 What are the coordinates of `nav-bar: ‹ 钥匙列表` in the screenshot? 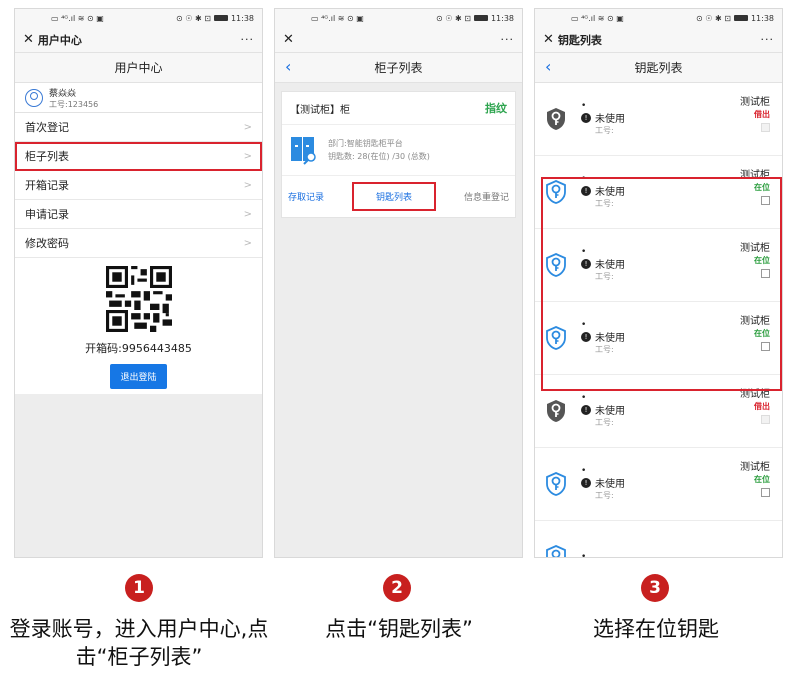 It's located at (658, 68).